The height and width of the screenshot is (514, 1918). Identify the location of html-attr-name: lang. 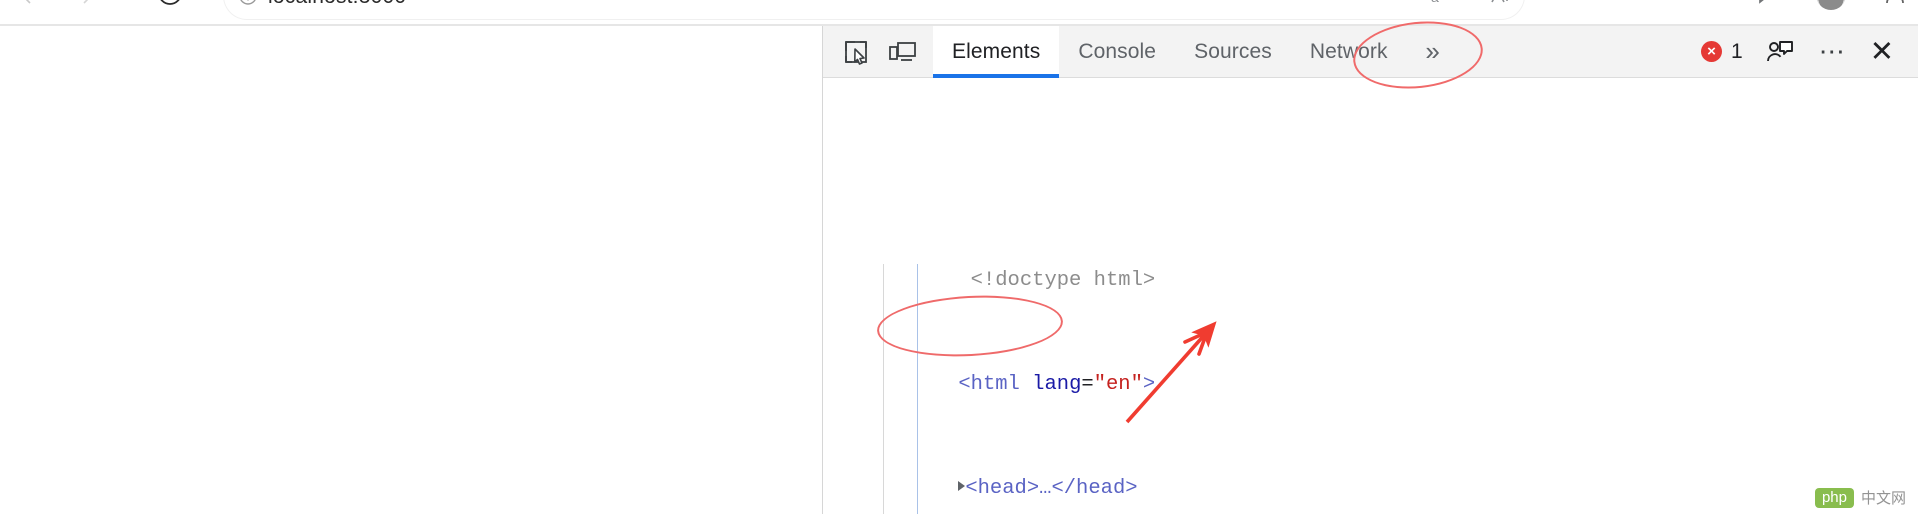
(1057, 384).